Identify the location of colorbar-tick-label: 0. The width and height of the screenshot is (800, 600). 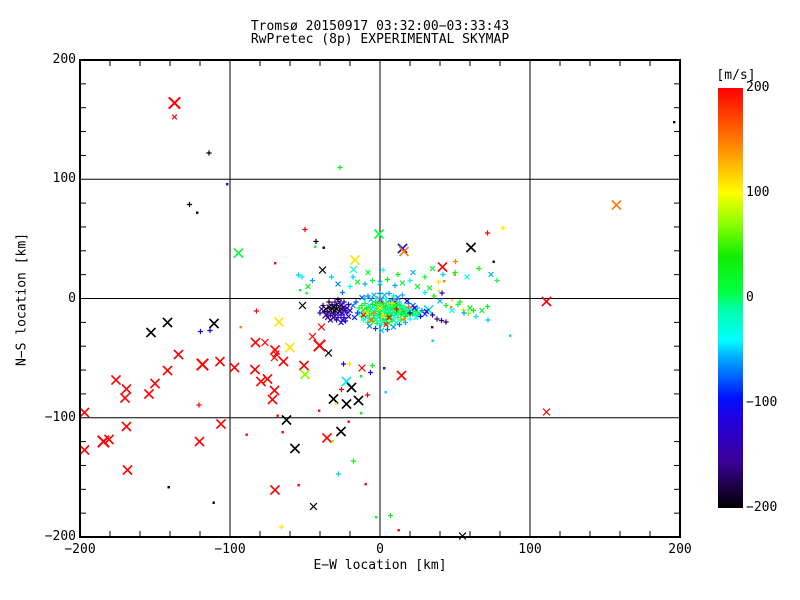
(750, 297).